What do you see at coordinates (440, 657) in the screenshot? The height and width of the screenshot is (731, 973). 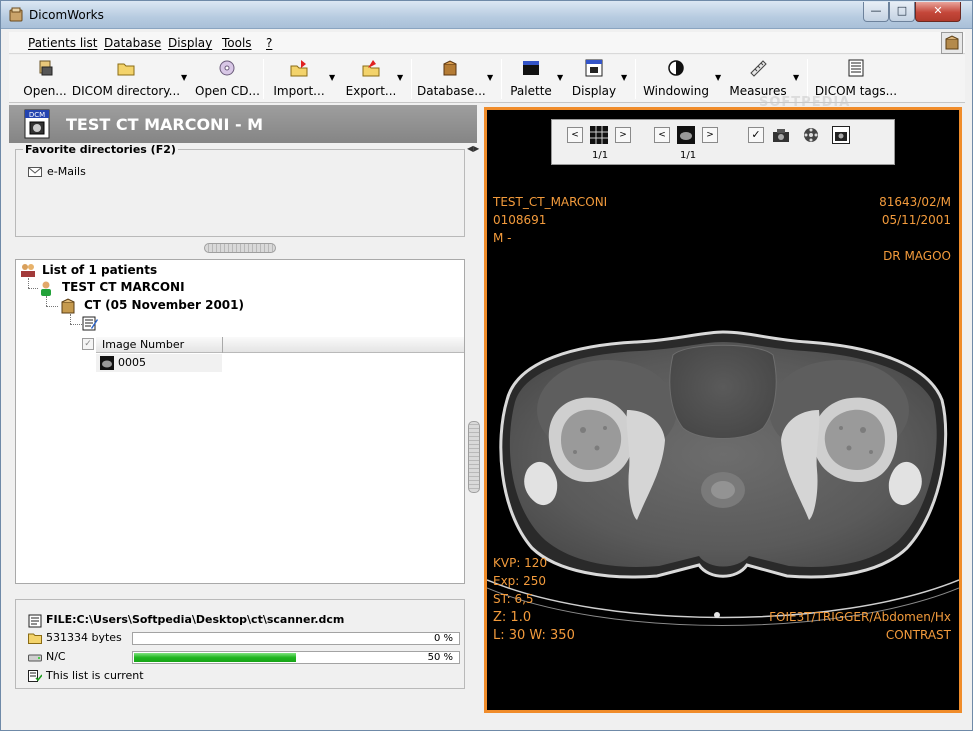 I see `storage-percent: 50 %` at bounding box center [440, 657].